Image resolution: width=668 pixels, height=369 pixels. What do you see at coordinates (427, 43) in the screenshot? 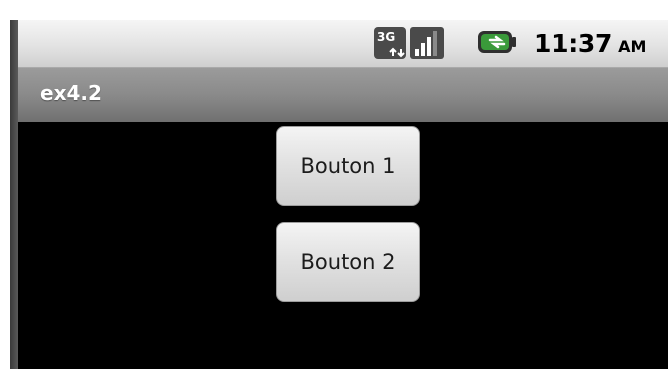
I see `signal-strength-icon` at bounding box center [427, 43].